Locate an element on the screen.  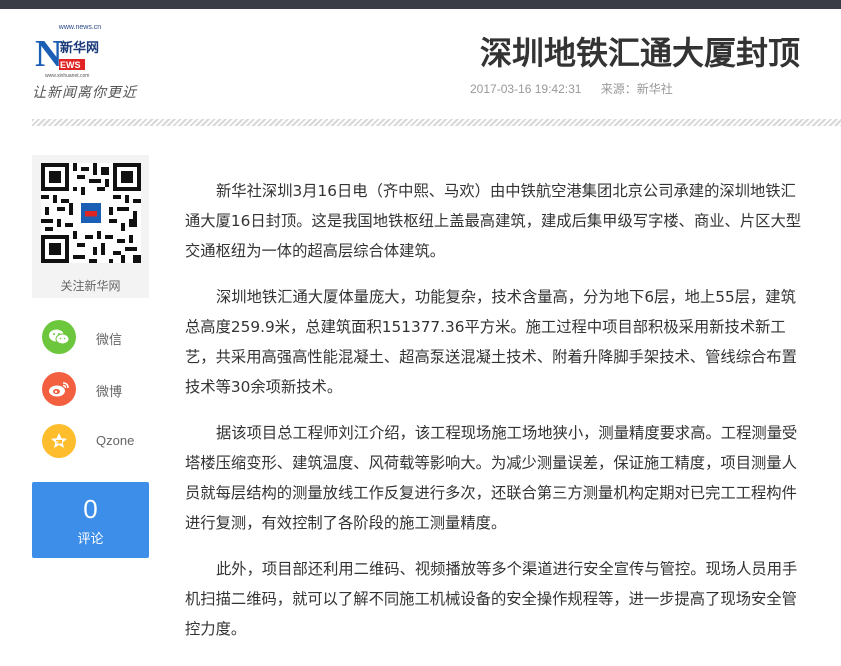
qzone-icon is located at coordinates (59, 441).